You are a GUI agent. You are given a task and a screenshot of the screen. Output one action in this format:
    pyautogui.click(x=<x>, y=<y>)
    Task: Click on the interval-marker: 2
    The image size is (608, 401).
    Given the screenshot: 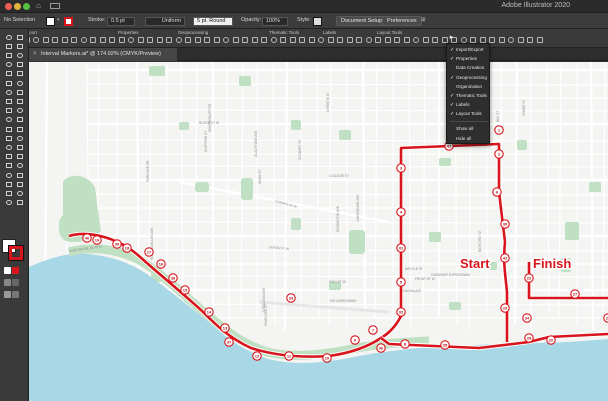 What is the action you would take?
    pyautogui.click(x=499, y=154)
    